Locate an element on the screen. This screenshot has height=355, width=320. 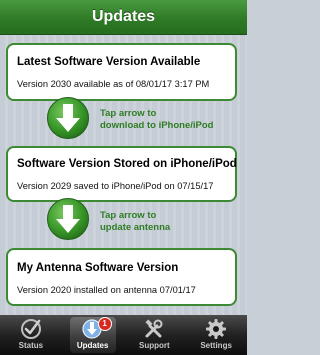
download-instruction: Tap arrow to download to iPhone/iPod is located at coordinates (156, 120).